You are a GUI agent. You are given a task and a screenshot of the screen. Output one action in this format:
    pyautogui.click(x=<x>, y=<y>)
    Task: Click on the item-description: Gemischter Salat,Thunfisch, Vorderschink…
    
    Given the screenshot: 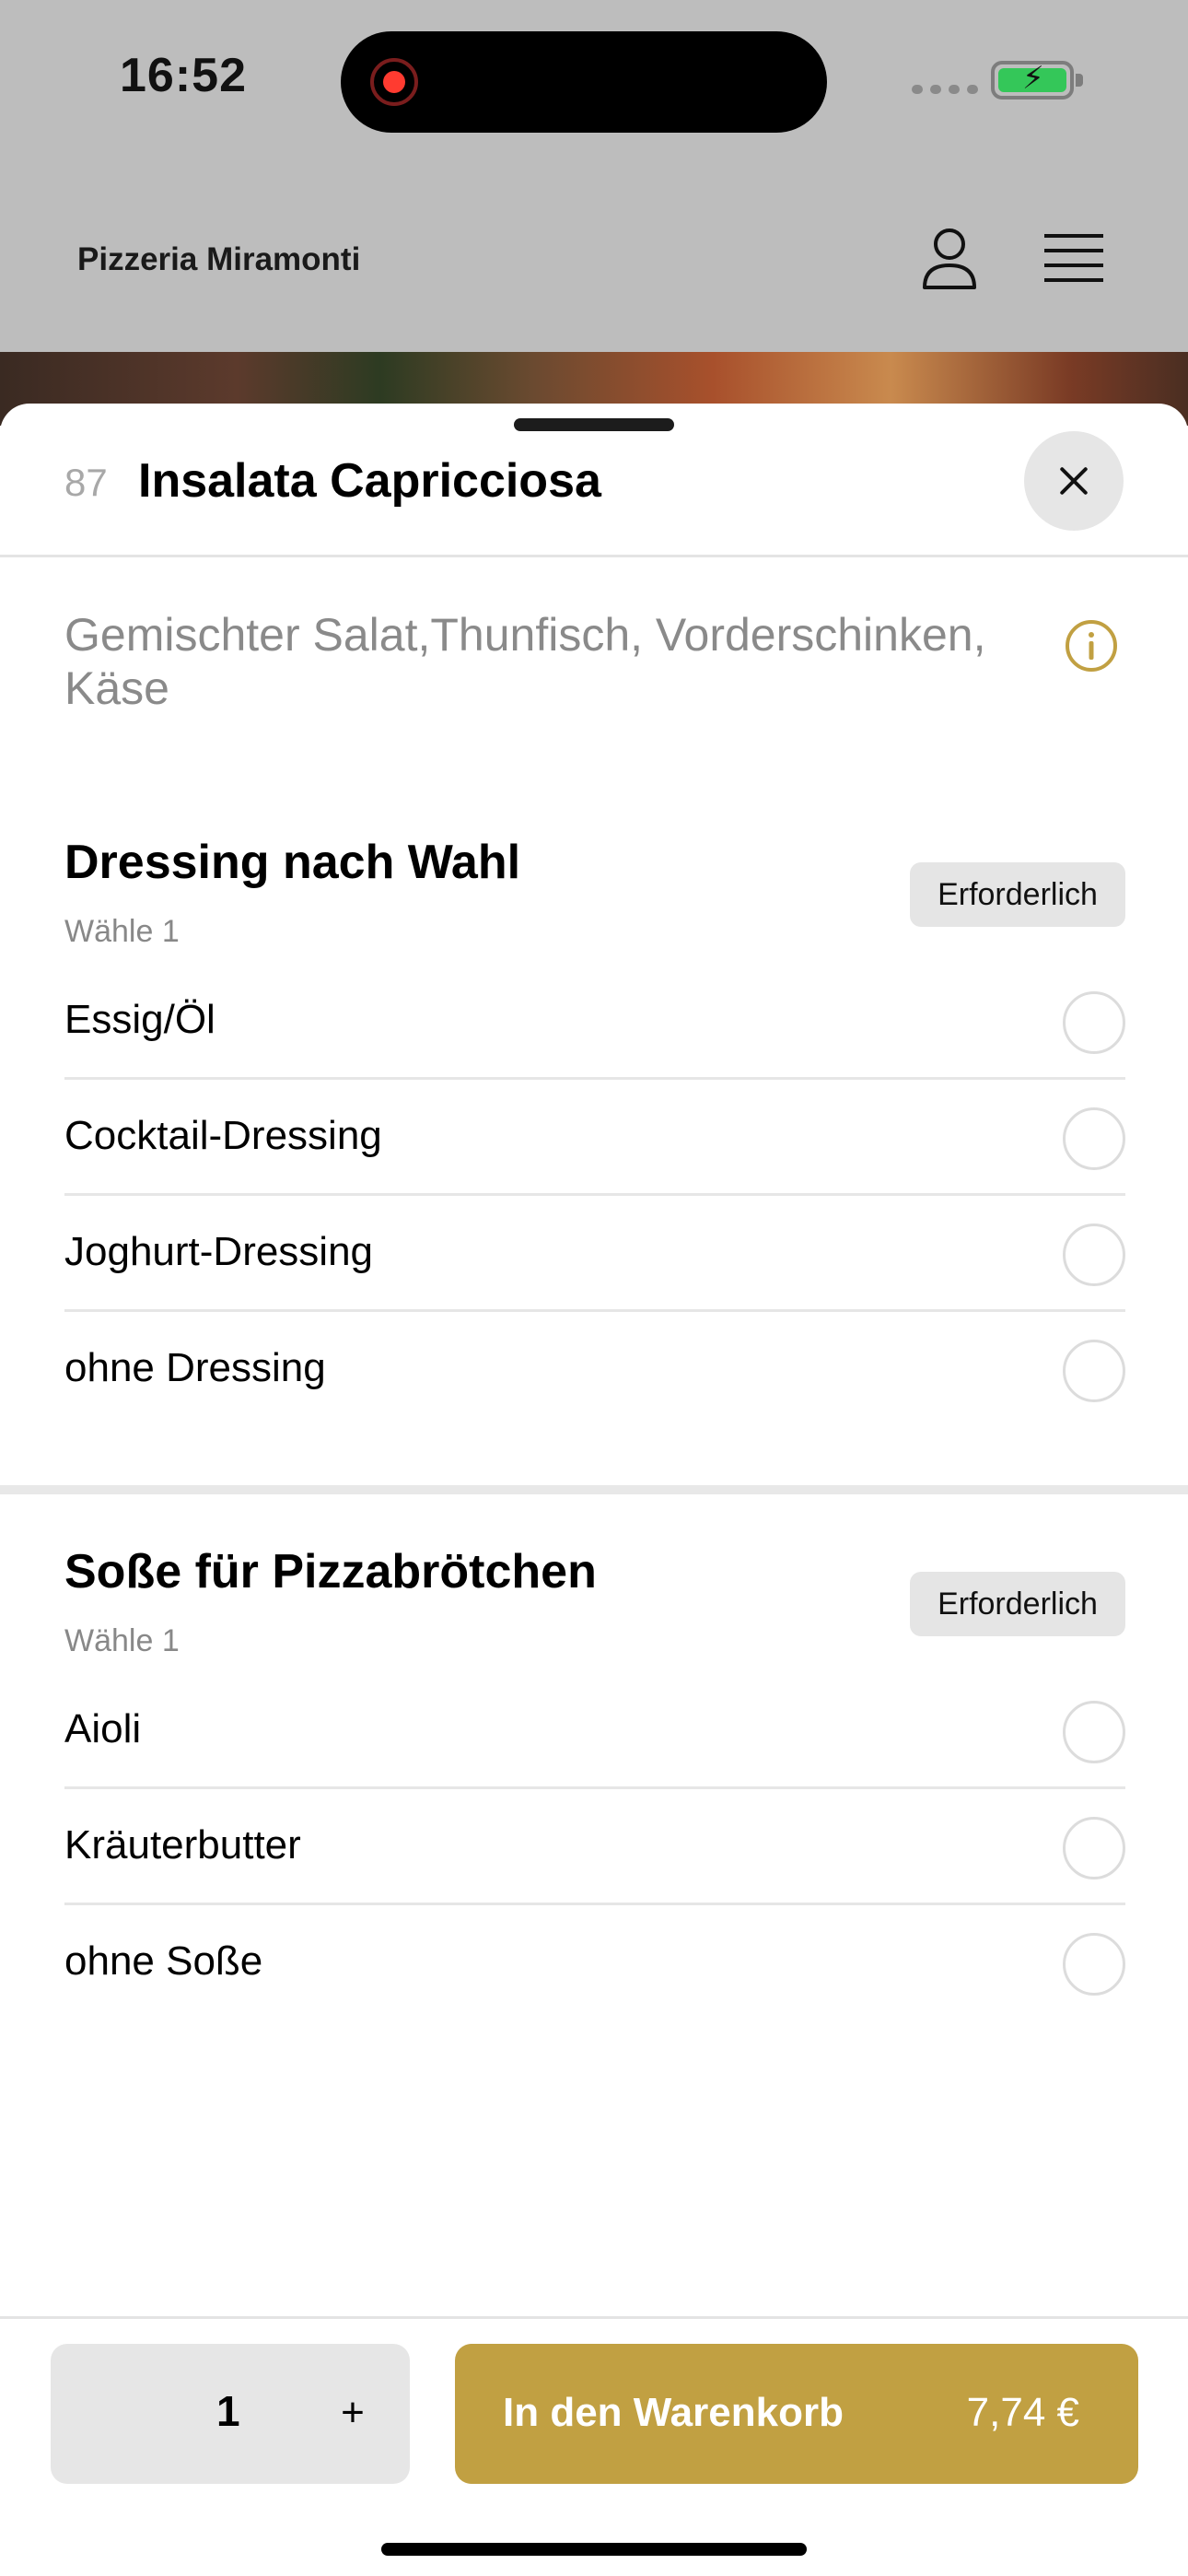 What is the action you would take?
    pyautogui.click(x=525, y=661)
    